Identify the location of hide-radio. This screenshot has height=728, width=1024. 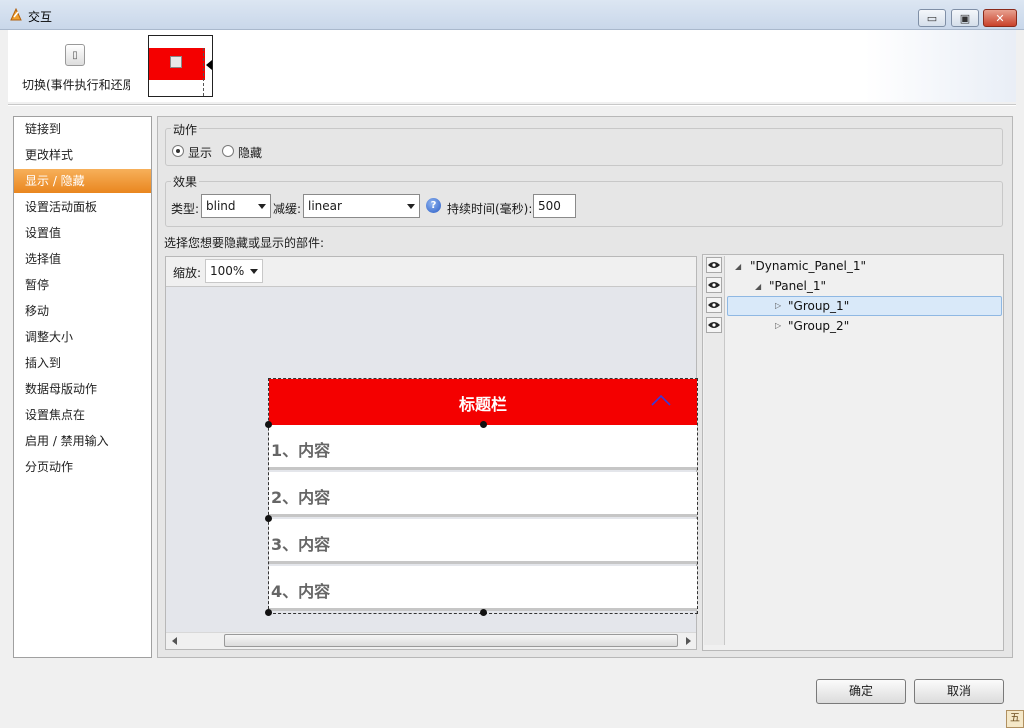
(228, 151).